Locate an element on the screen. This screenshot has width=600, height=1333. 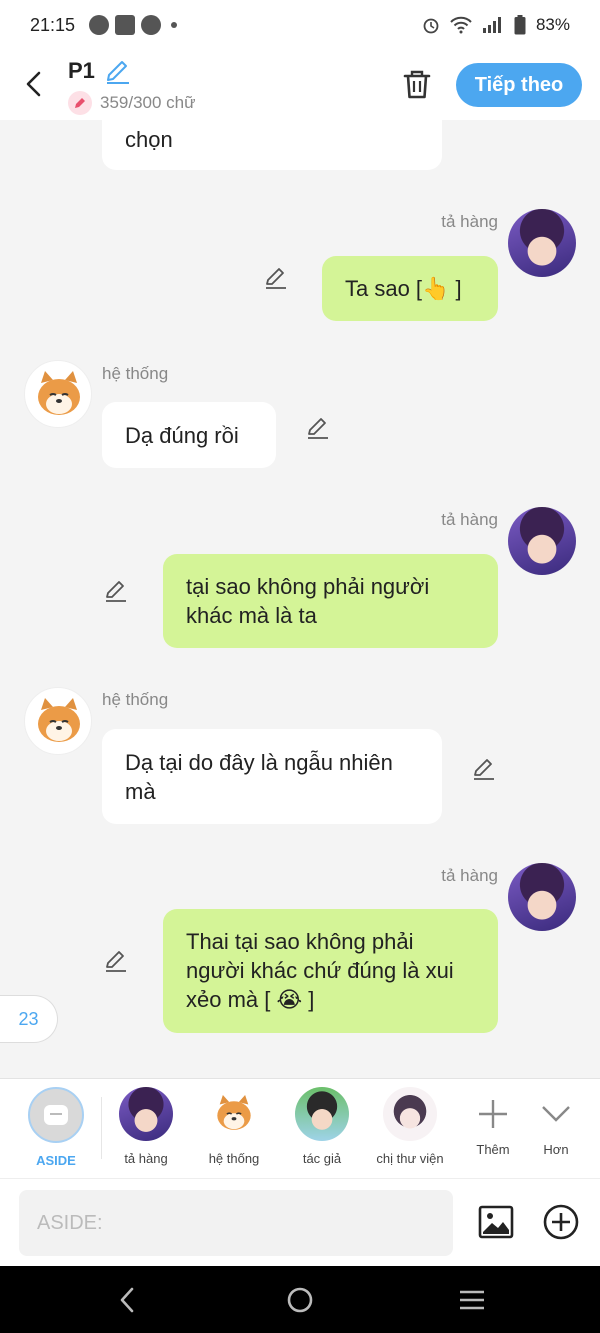
status-right: 83% is located at coordinates (496, 25).